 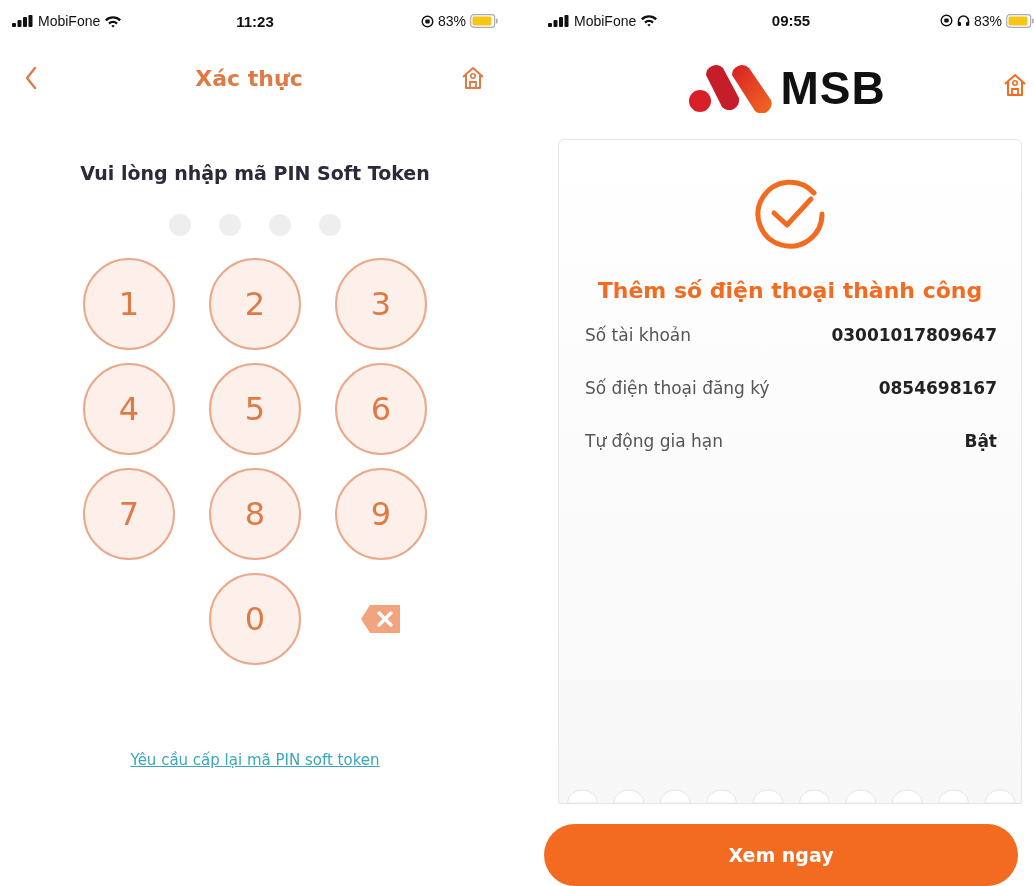 I want to click on logo-icon, so click(x=731, y=87).